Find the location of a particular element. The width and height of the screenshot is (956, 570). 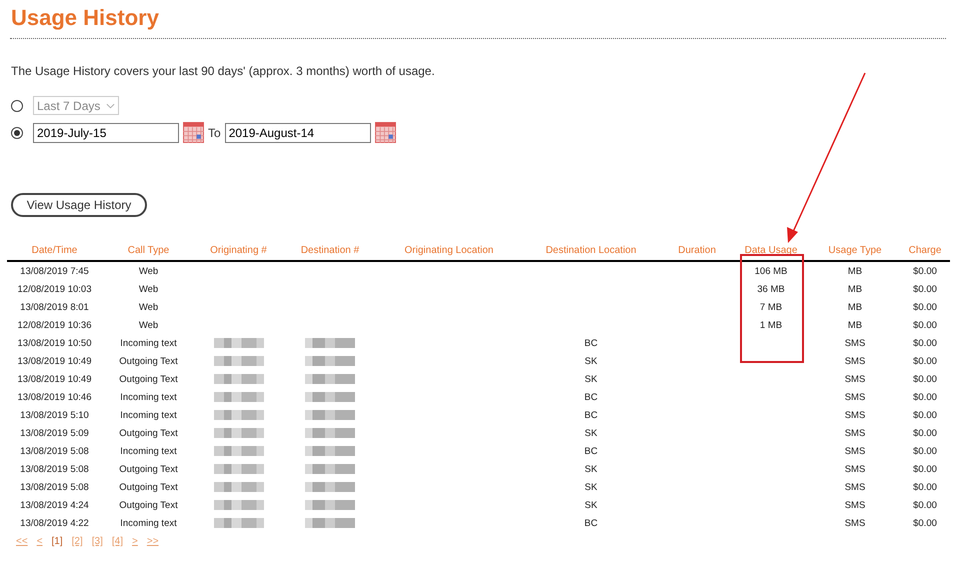

page-link: > is located at coordinates (135, 541).